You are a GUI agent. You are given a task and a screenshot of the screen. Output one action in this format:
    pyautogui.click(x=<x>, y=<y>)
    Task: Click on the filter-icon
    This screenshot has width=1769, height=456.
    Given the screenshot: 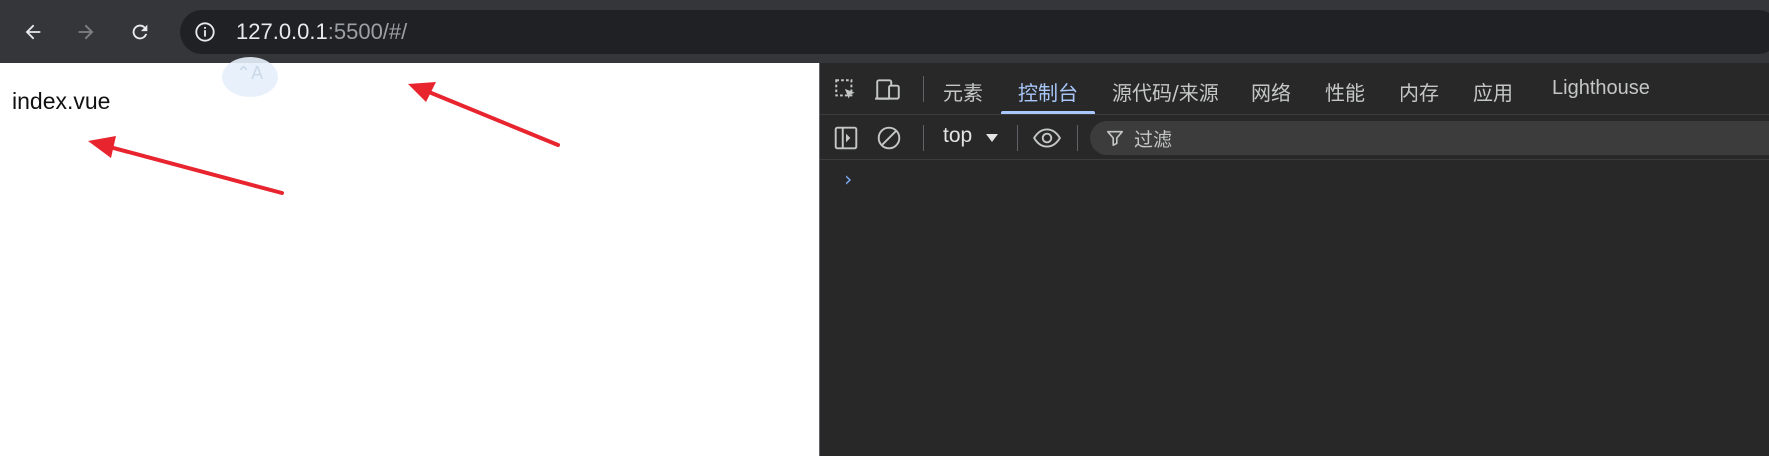 What is the action you would take?
    pyautogui.click(x=1115, y=138)
    